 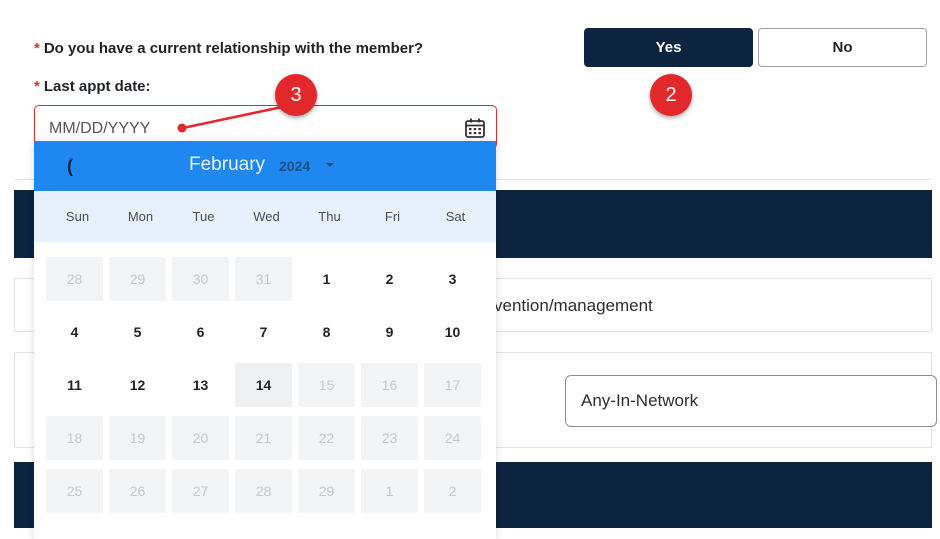 What do you see at coordinates (452, 332) in the screenshot?
I see `calendar-day: 10` at bounding box center [452, 332].